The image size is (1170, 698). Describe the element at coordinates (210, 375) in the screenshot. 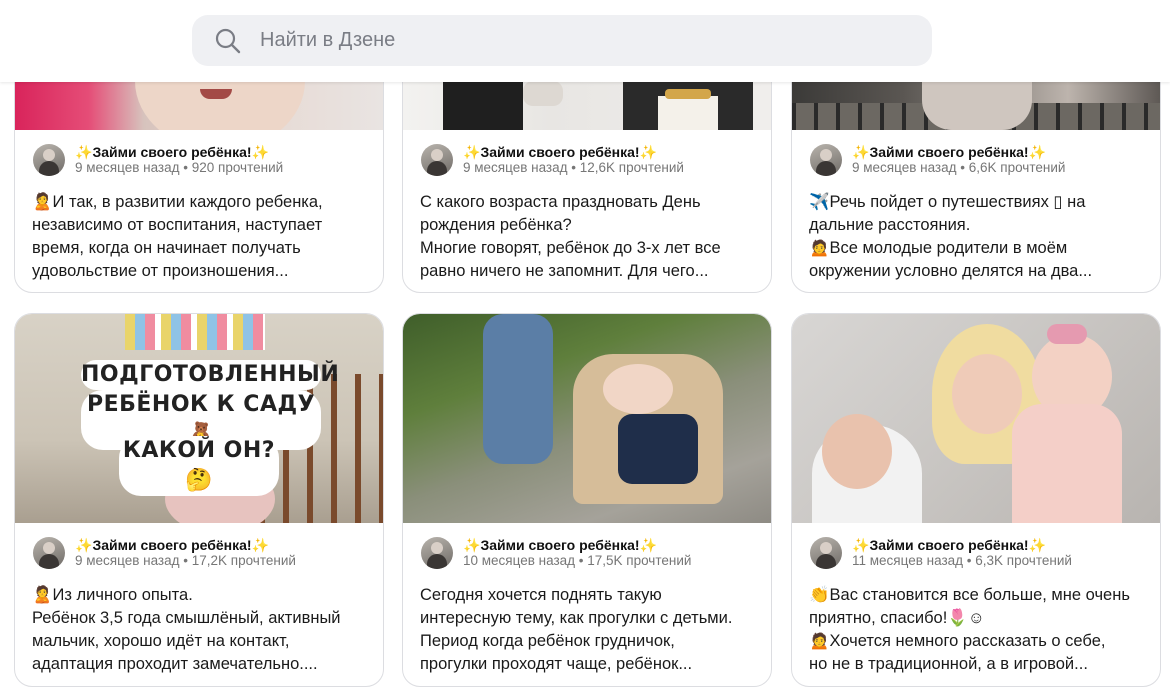

I see `overlay-title-line: ПОДГОТОВЛЕННЫЙ` at that location.